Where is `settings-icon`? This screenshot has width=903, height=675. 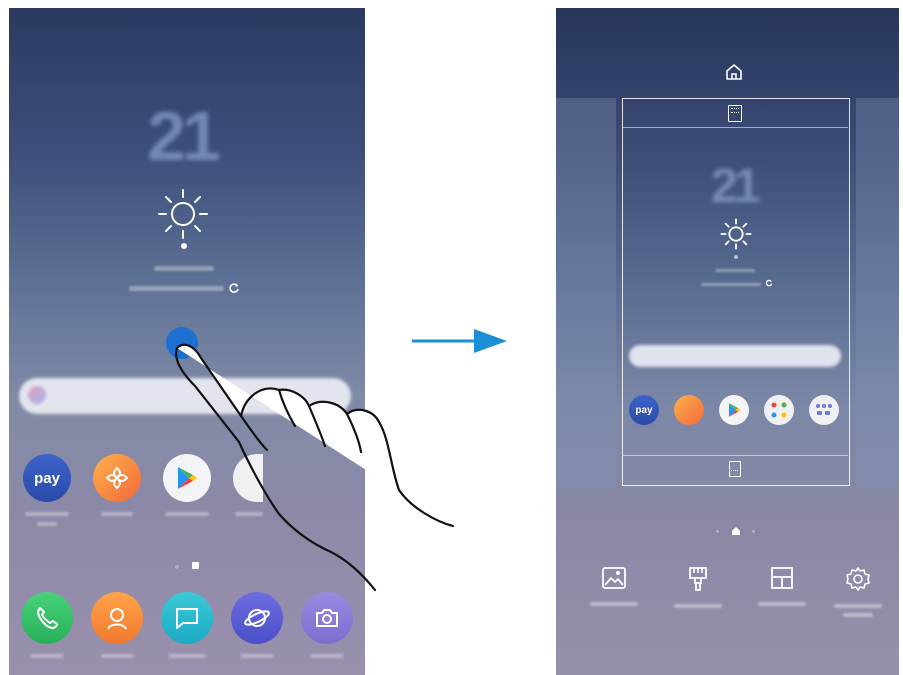 settings-icon is located at coordinates (858, 579).